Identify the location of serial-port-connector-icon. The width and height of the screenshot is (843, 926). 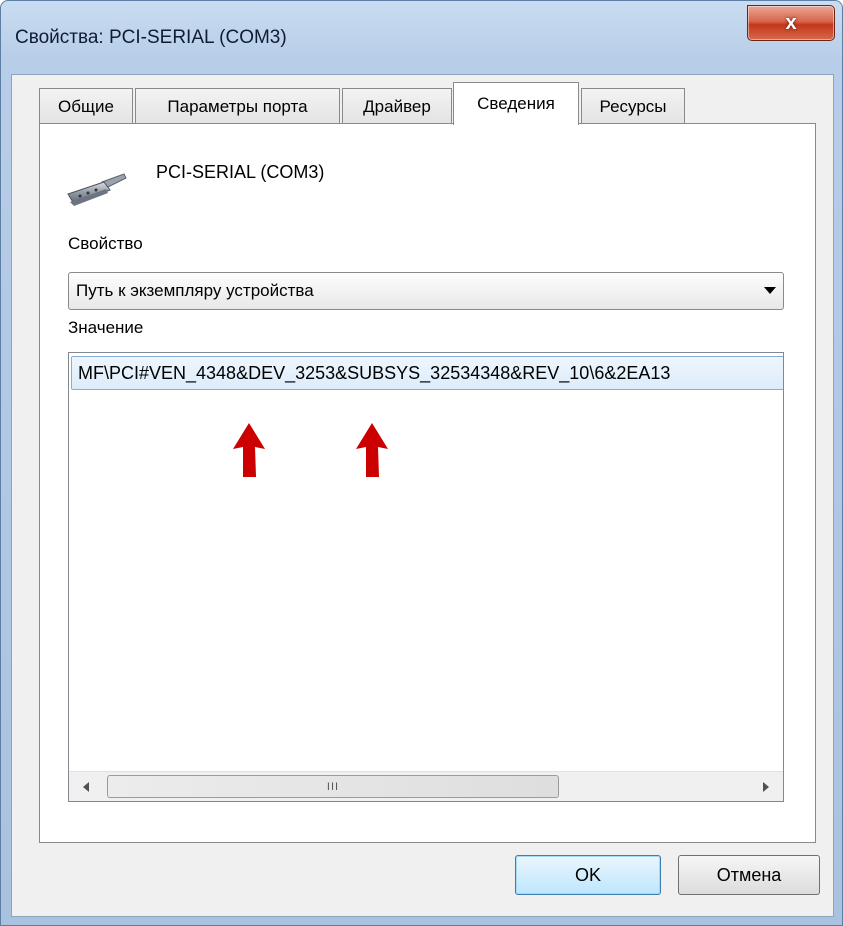
(97, 189).